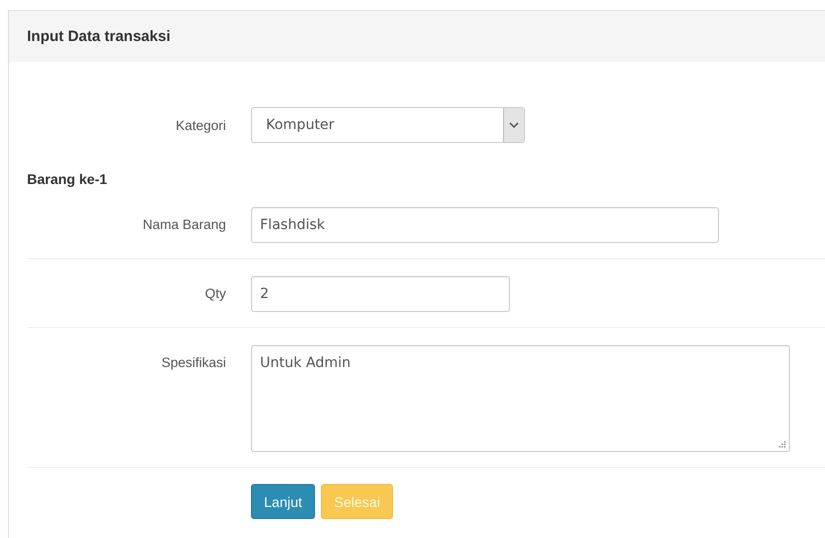  What do you see at coordinates (215, 294) in the screenshot?
I see `field-label: Qty` at bounding box center [215, 294].